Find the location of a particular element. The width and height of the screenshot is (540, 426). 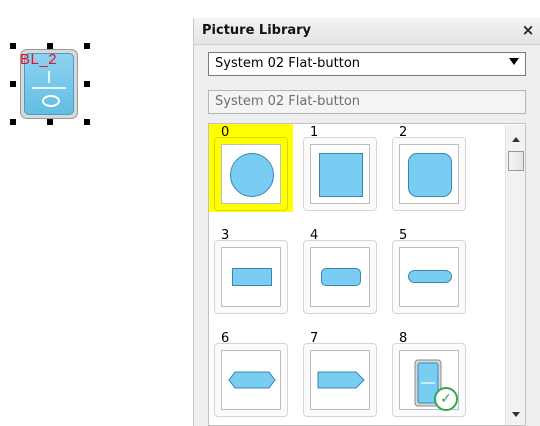

panel-title-bar: Picture Library × is located at coordinates (367, 31).